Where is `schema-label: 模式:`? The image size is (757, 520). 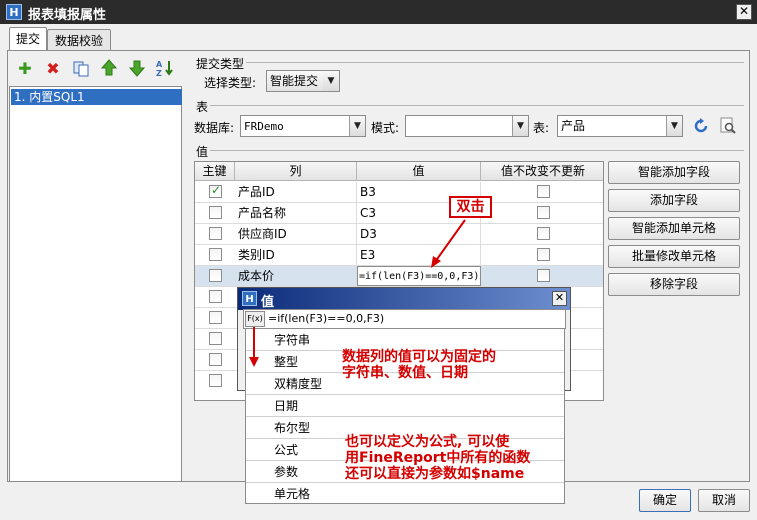
schema-label: 模式: is located at coordinates (385, 128).